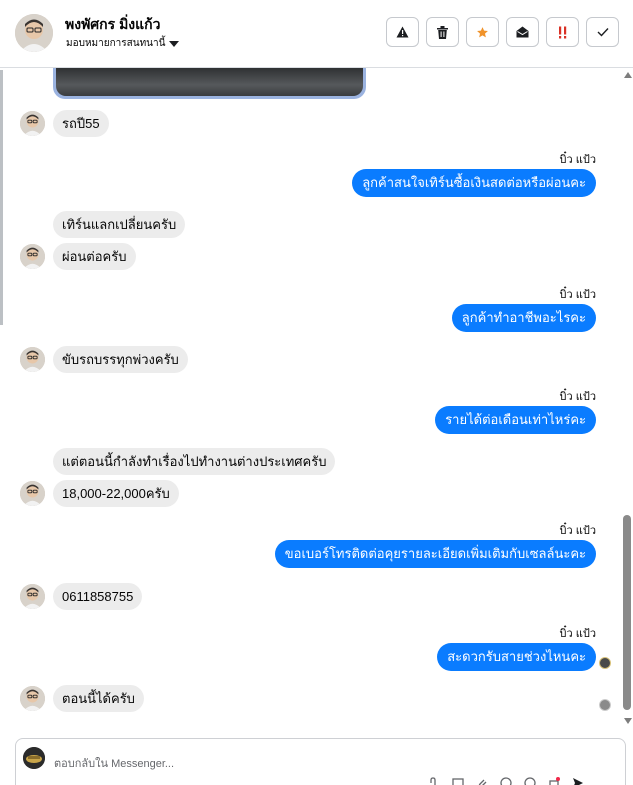 This screenshot has height=785, width=633. What do you see at coordinates (530, 781) in the screenshot?
I see `sticker-icon` at bounding box center [530, 781].